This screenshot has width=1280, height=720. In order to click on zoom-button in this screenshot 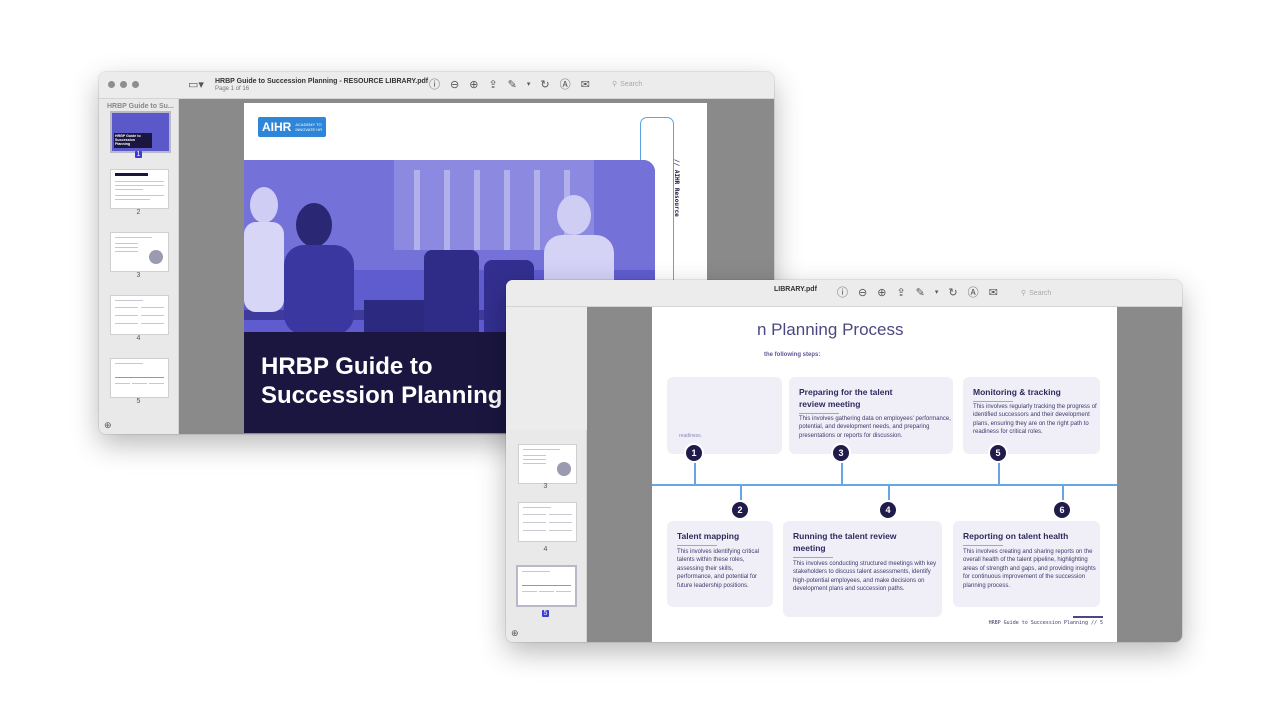, I will do `click(135, 84)`.